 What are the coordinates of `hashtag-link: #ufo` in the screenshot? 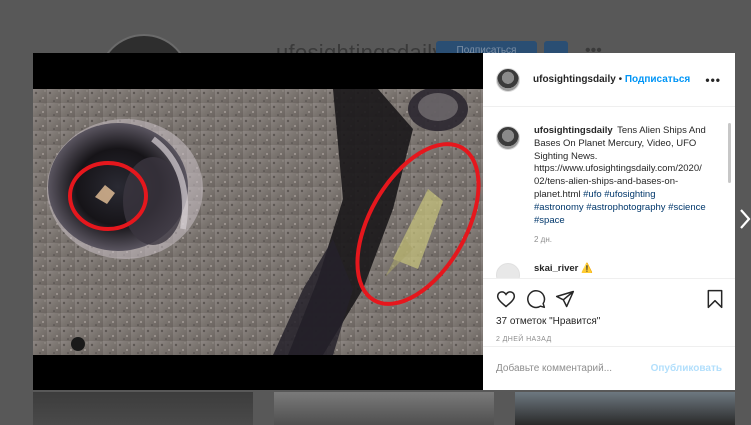 It's located at (592, 194).